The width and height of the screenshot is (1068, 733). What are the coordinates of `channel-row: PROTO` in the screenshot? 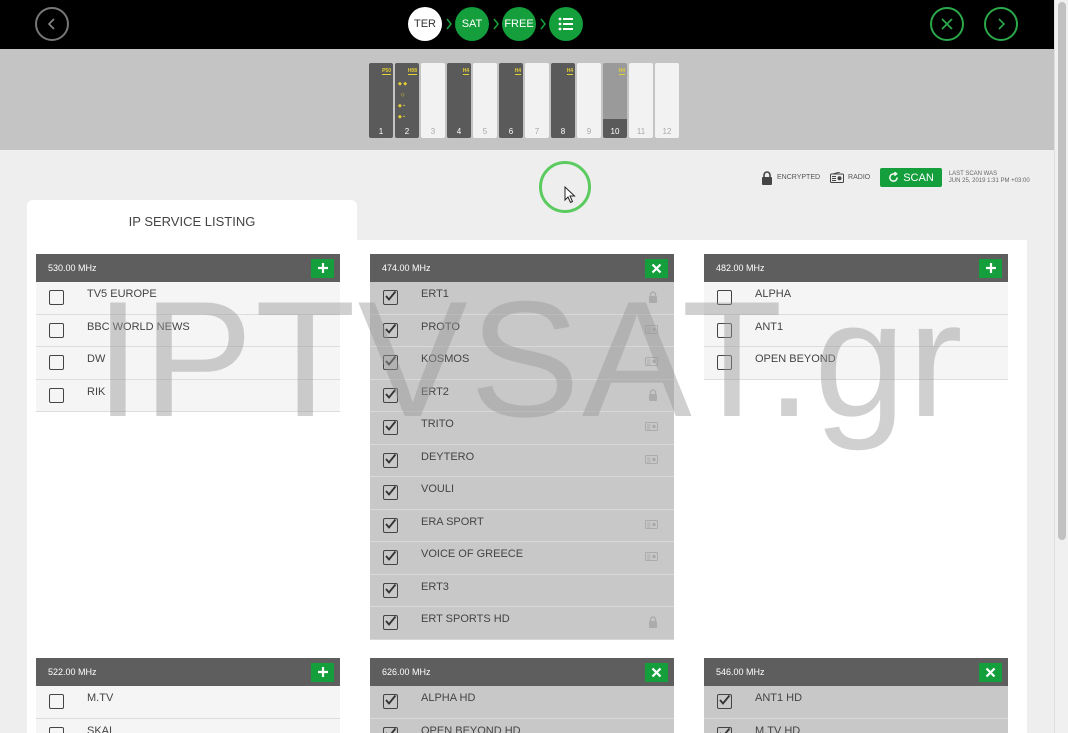 It's located at (522, 330).